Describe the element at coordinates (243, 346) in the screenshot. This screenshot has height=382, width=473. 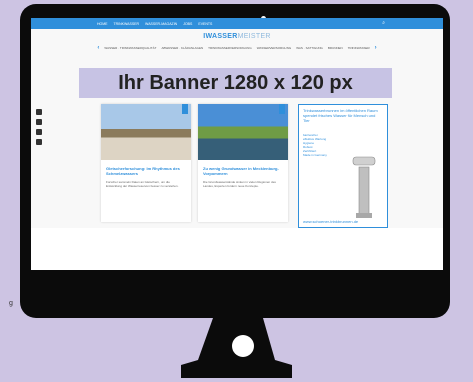
I see `power-button-icon` at that location.